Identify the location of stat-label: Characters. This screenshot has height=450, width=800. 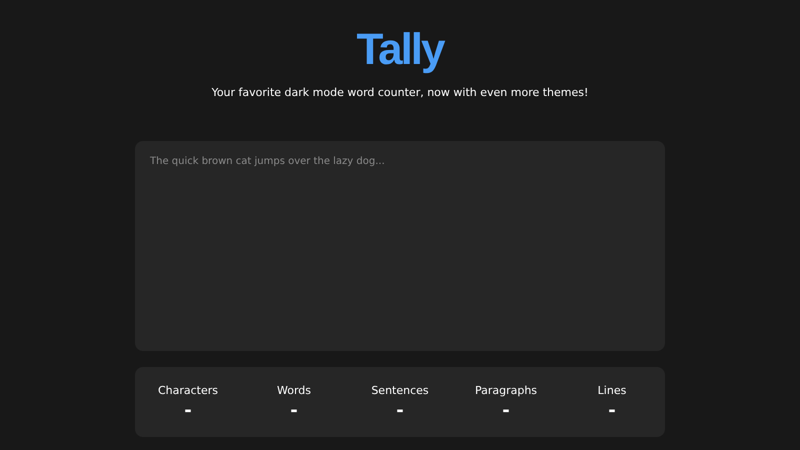
(188, 390).